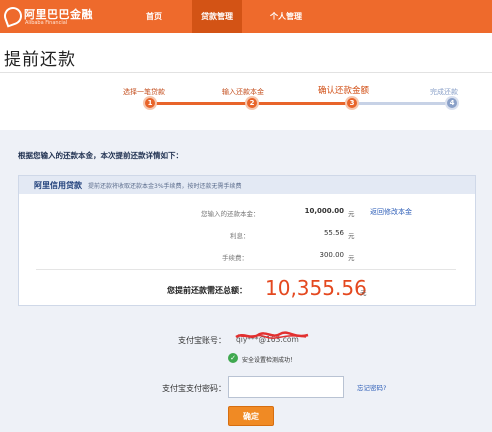  Describe the element at coordinates (352, 103) in the screenshot. I see `step-circle-3: 3` at that location.